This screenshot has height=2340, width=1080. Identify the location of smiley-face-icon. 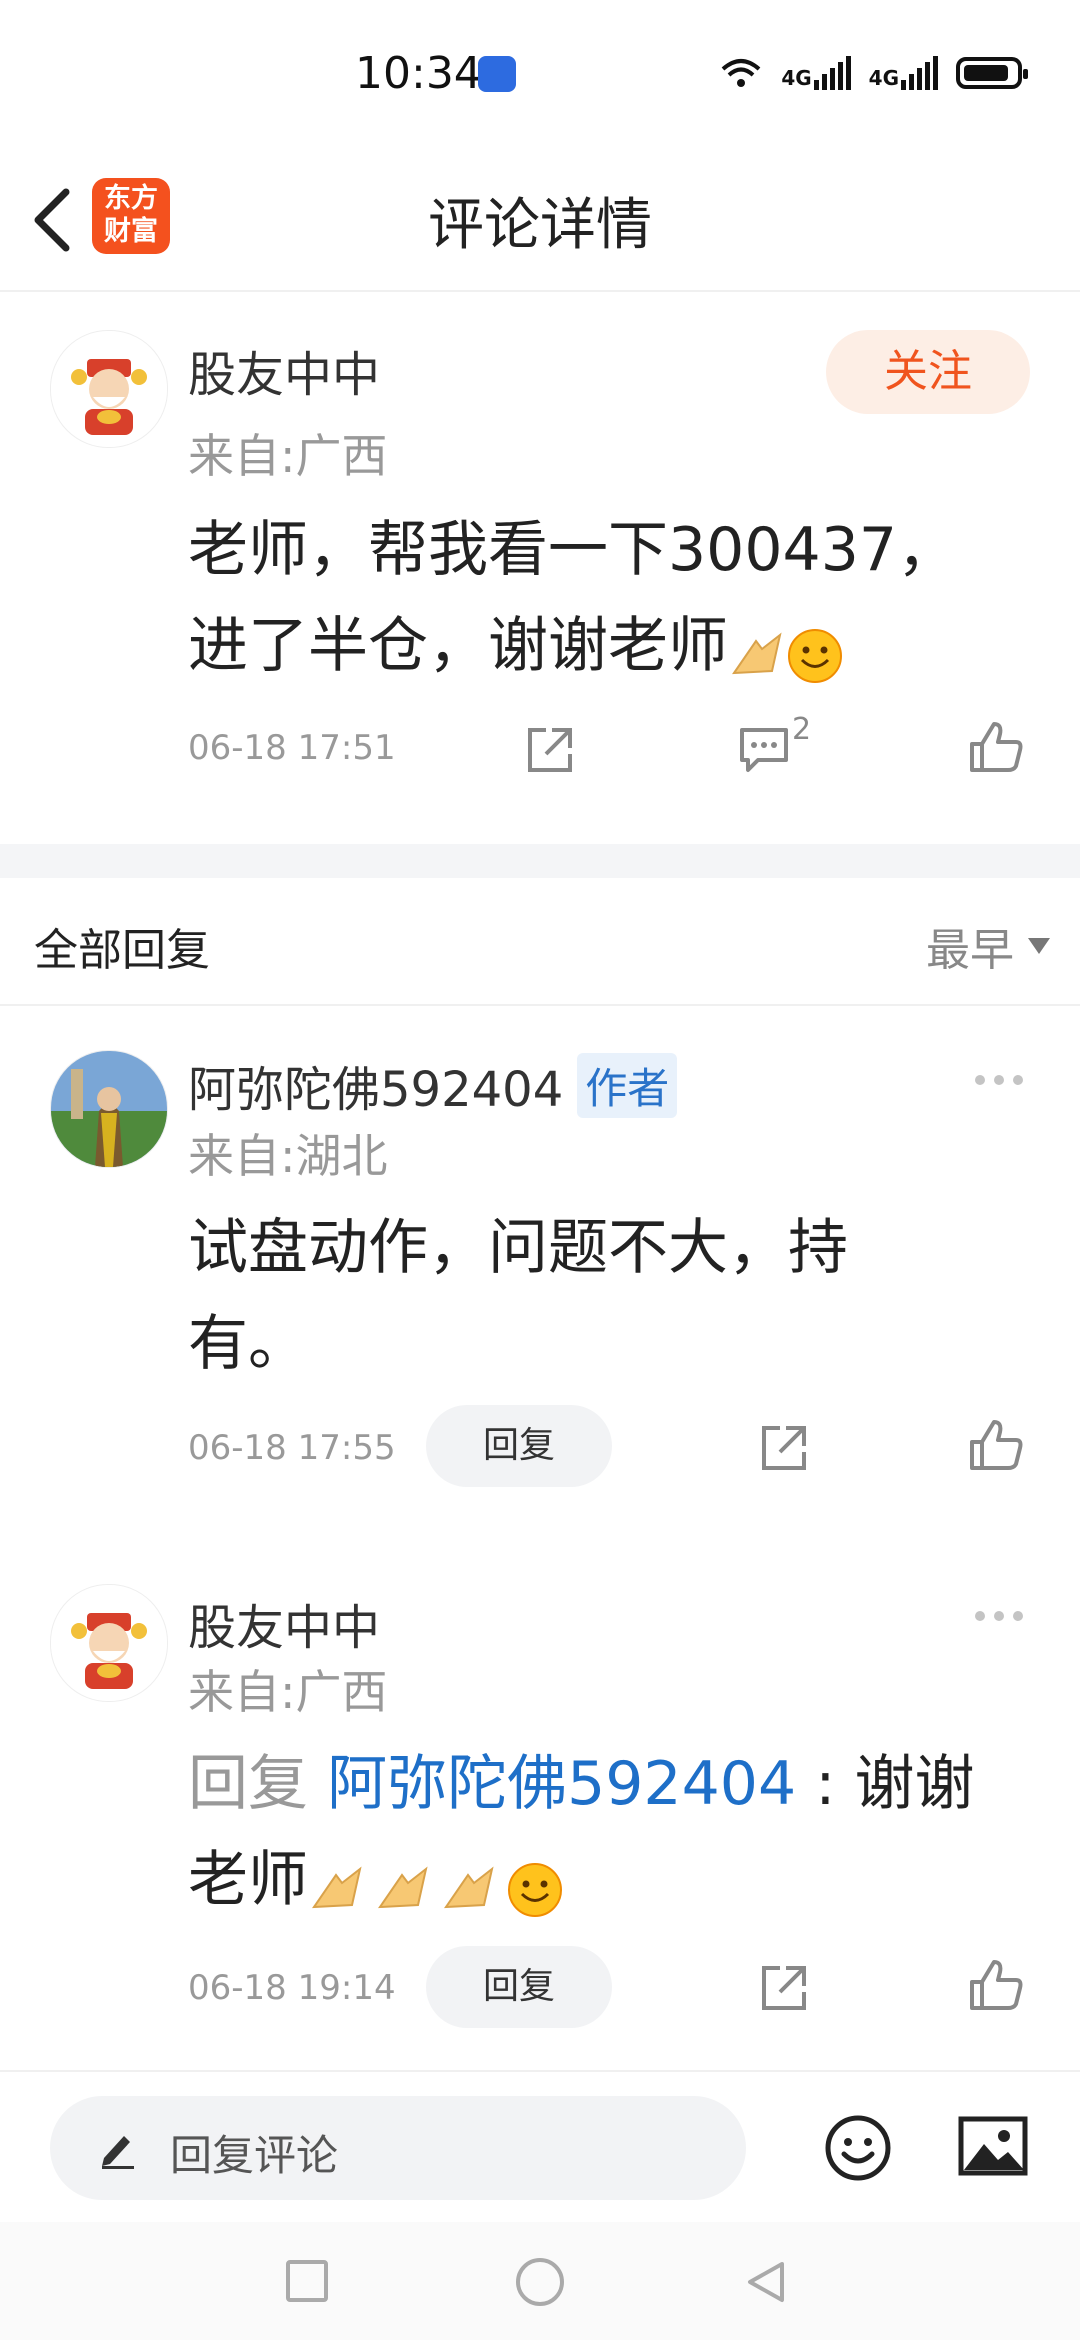
(858, 2148).